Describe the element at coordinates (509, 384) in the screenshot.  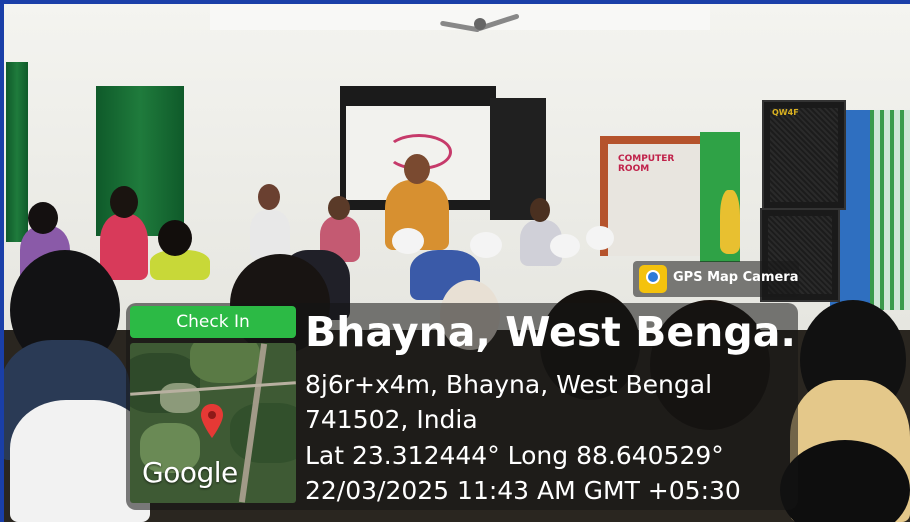
I see `address-line-1: 8j6r+x4m, Bhayna, West Bengal` at that location.